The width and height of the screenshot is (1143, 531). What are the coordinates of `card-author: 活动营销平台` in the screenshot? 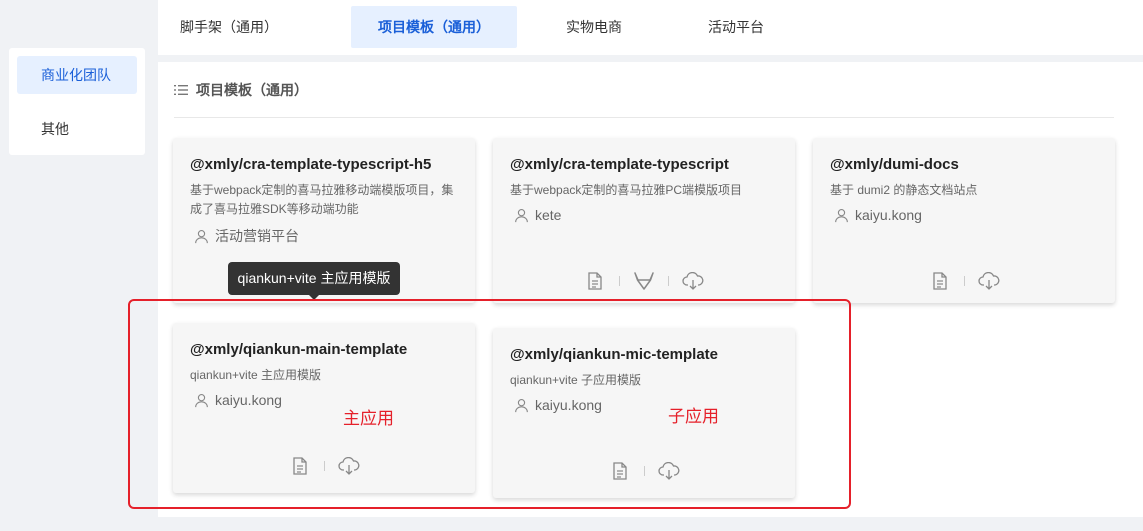 It's located at (246, 236).